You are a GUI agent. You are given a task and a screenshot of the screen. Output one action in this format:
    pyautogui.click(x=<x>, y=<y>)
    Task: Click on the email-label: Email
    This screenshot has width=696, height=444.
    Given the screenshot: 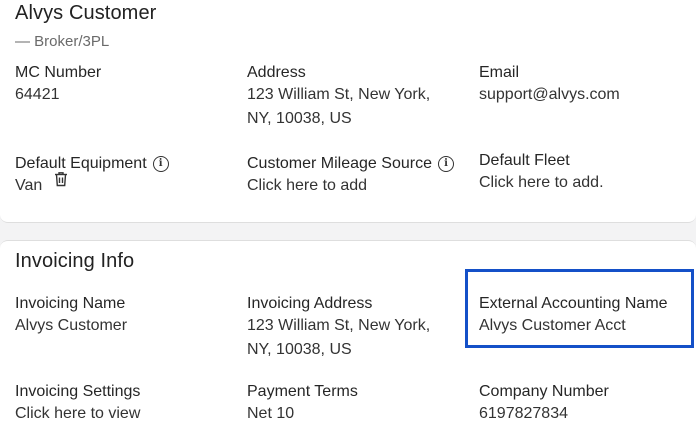 What is the action you would take?
    pyautogui.click(x=499, y=72)
    